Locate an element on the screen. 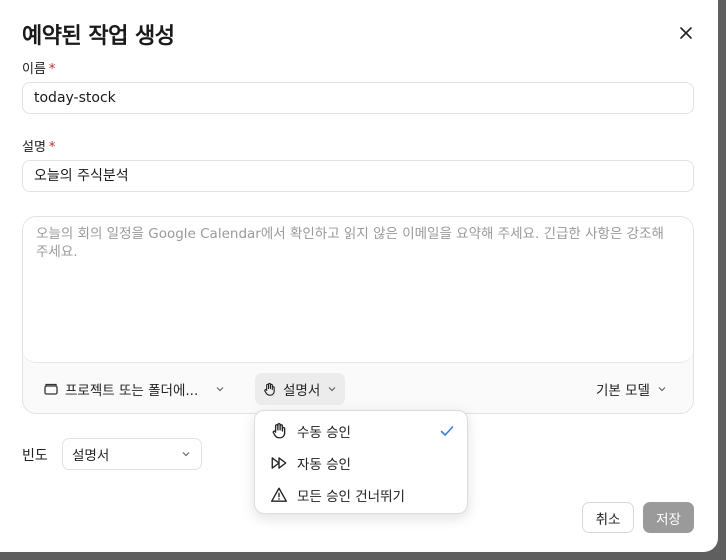 This screenshot has height=560, width=726. menu-item-label: 자동 승인 is located at coordinates (324, 465).